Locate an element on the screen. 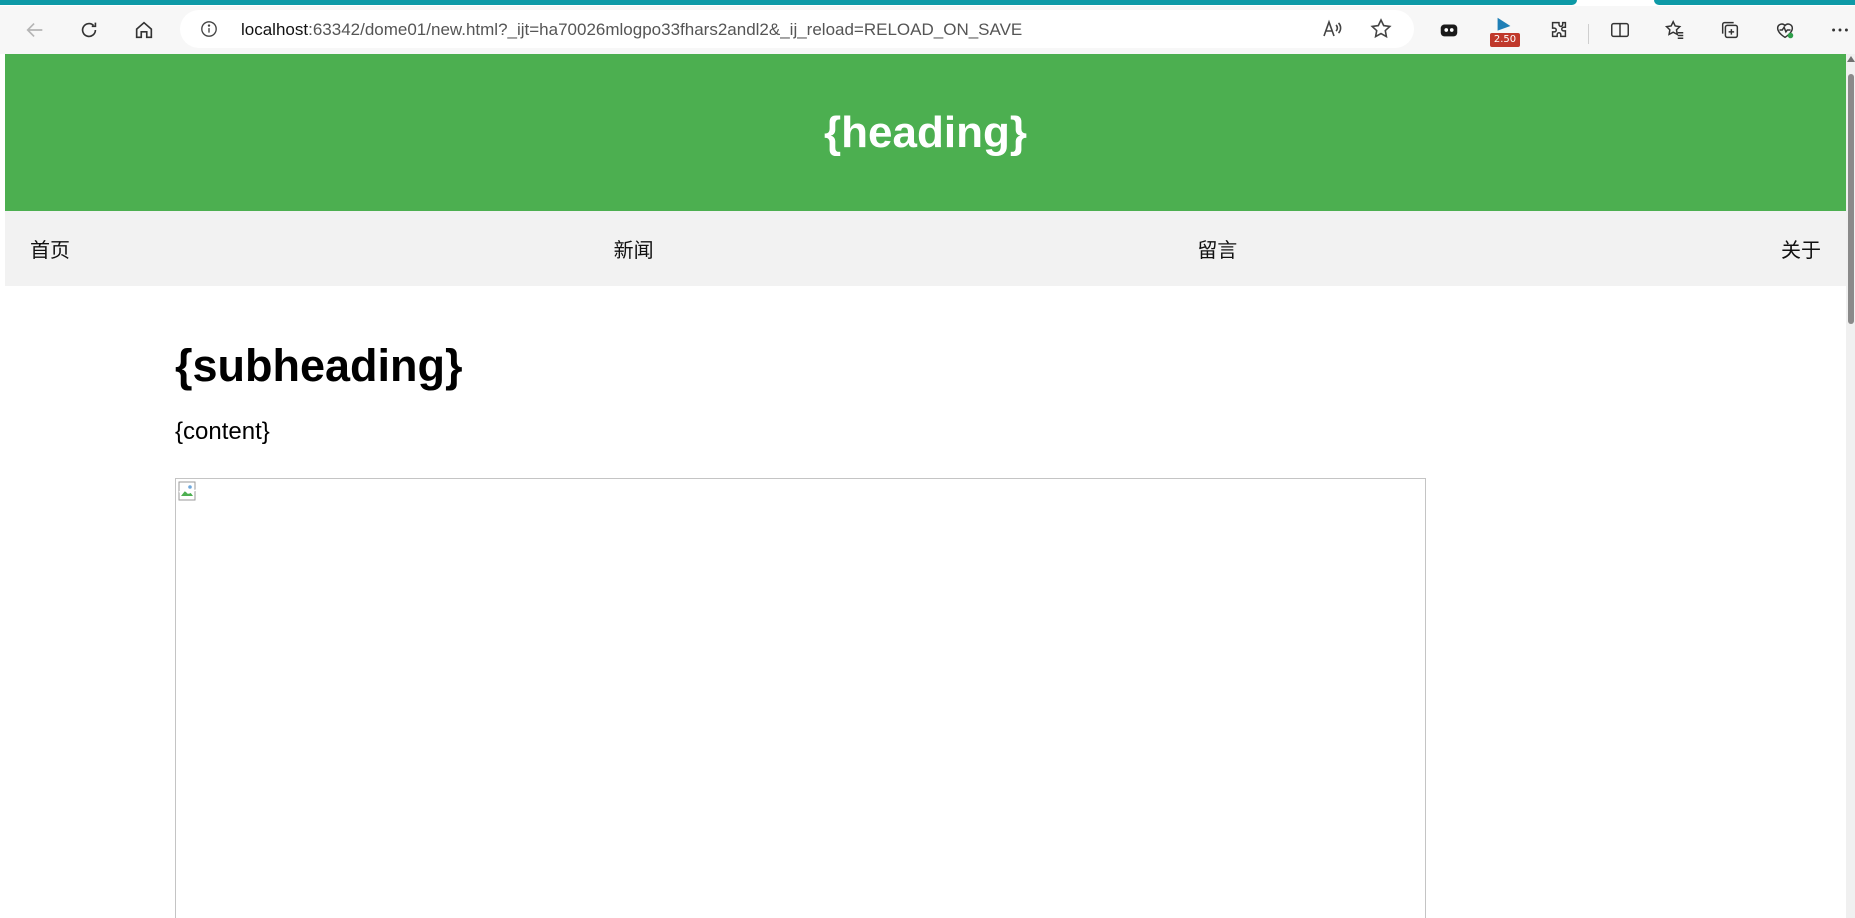 This screenshot has width=1855, height=918. content-text: {content} is located at coordinates (222, 431).